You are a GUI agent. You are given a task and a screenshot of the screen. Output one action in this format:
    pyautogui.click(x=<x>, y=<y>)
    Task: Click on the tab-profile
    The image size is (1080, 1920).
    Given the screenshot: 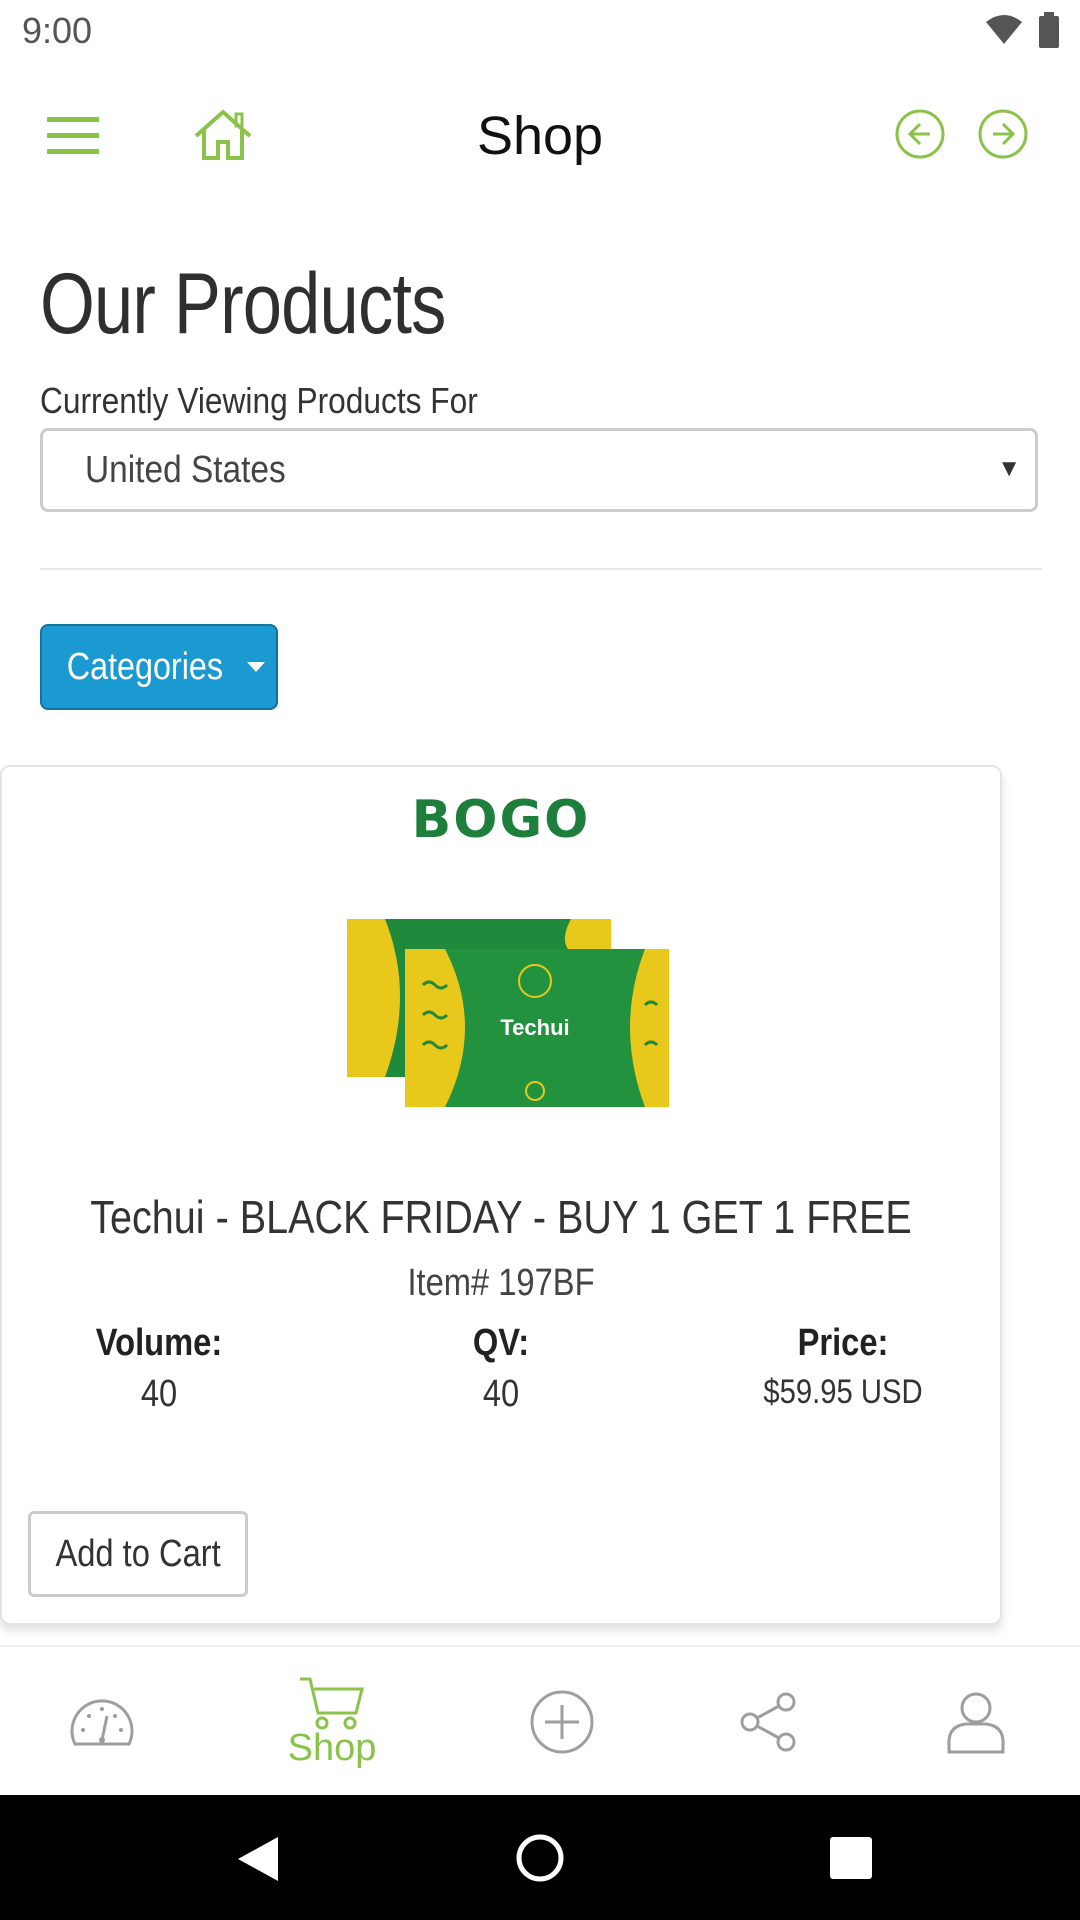 What is the action you would take?
    pyautogui.click(x=976, y=1722)
    